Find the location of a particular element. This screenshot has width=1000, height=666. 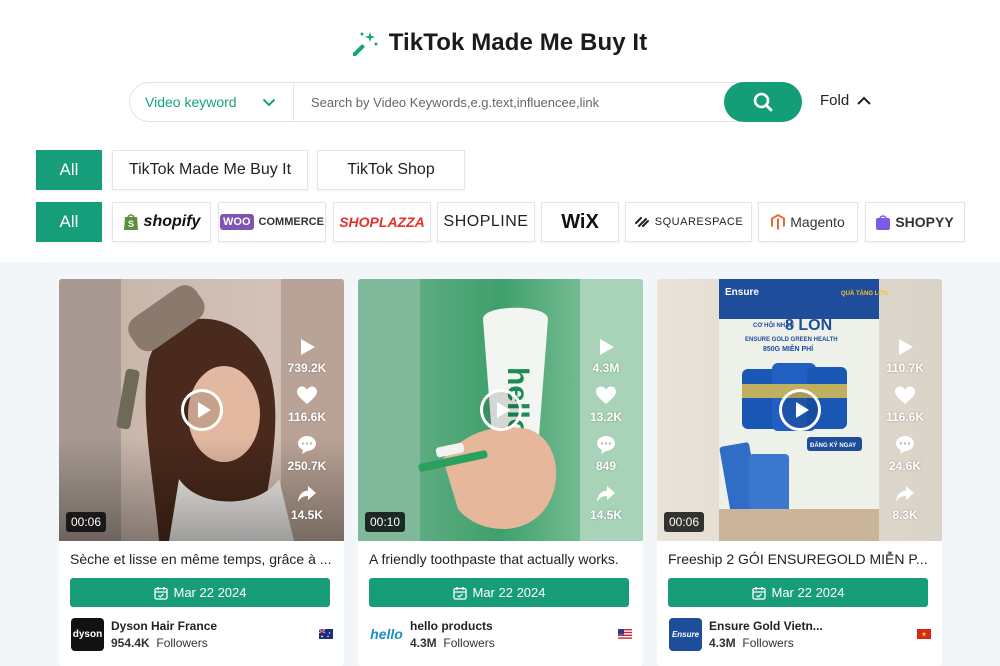

platform-all-label: All is located at coordinates (69, 221).